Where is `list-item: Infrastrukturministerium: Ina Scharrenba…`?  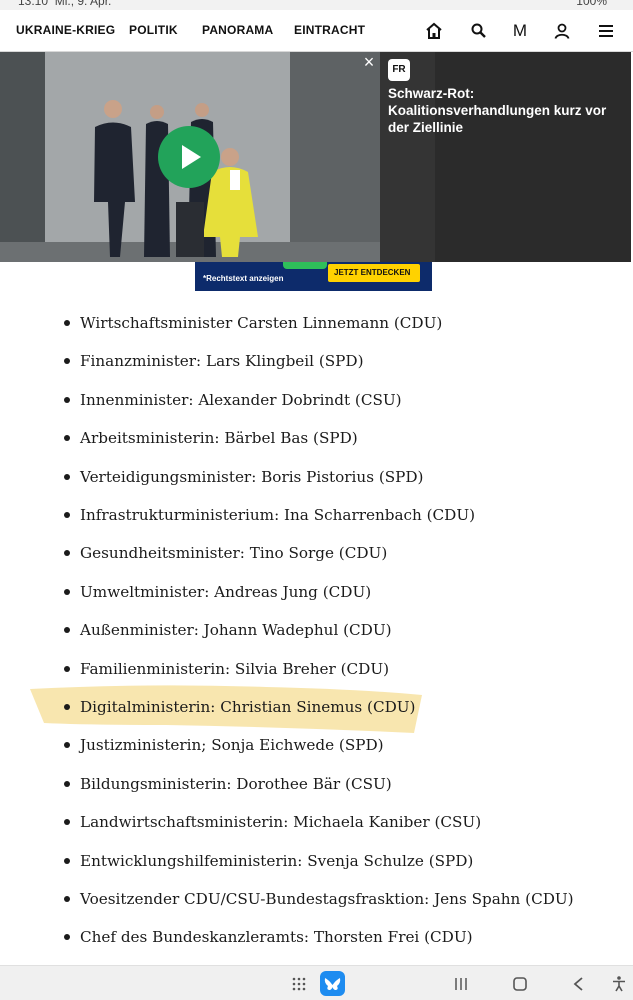
list-item: Infrastrukturministerium: Ina Scharrenba… is located at coordinates (344, 518).